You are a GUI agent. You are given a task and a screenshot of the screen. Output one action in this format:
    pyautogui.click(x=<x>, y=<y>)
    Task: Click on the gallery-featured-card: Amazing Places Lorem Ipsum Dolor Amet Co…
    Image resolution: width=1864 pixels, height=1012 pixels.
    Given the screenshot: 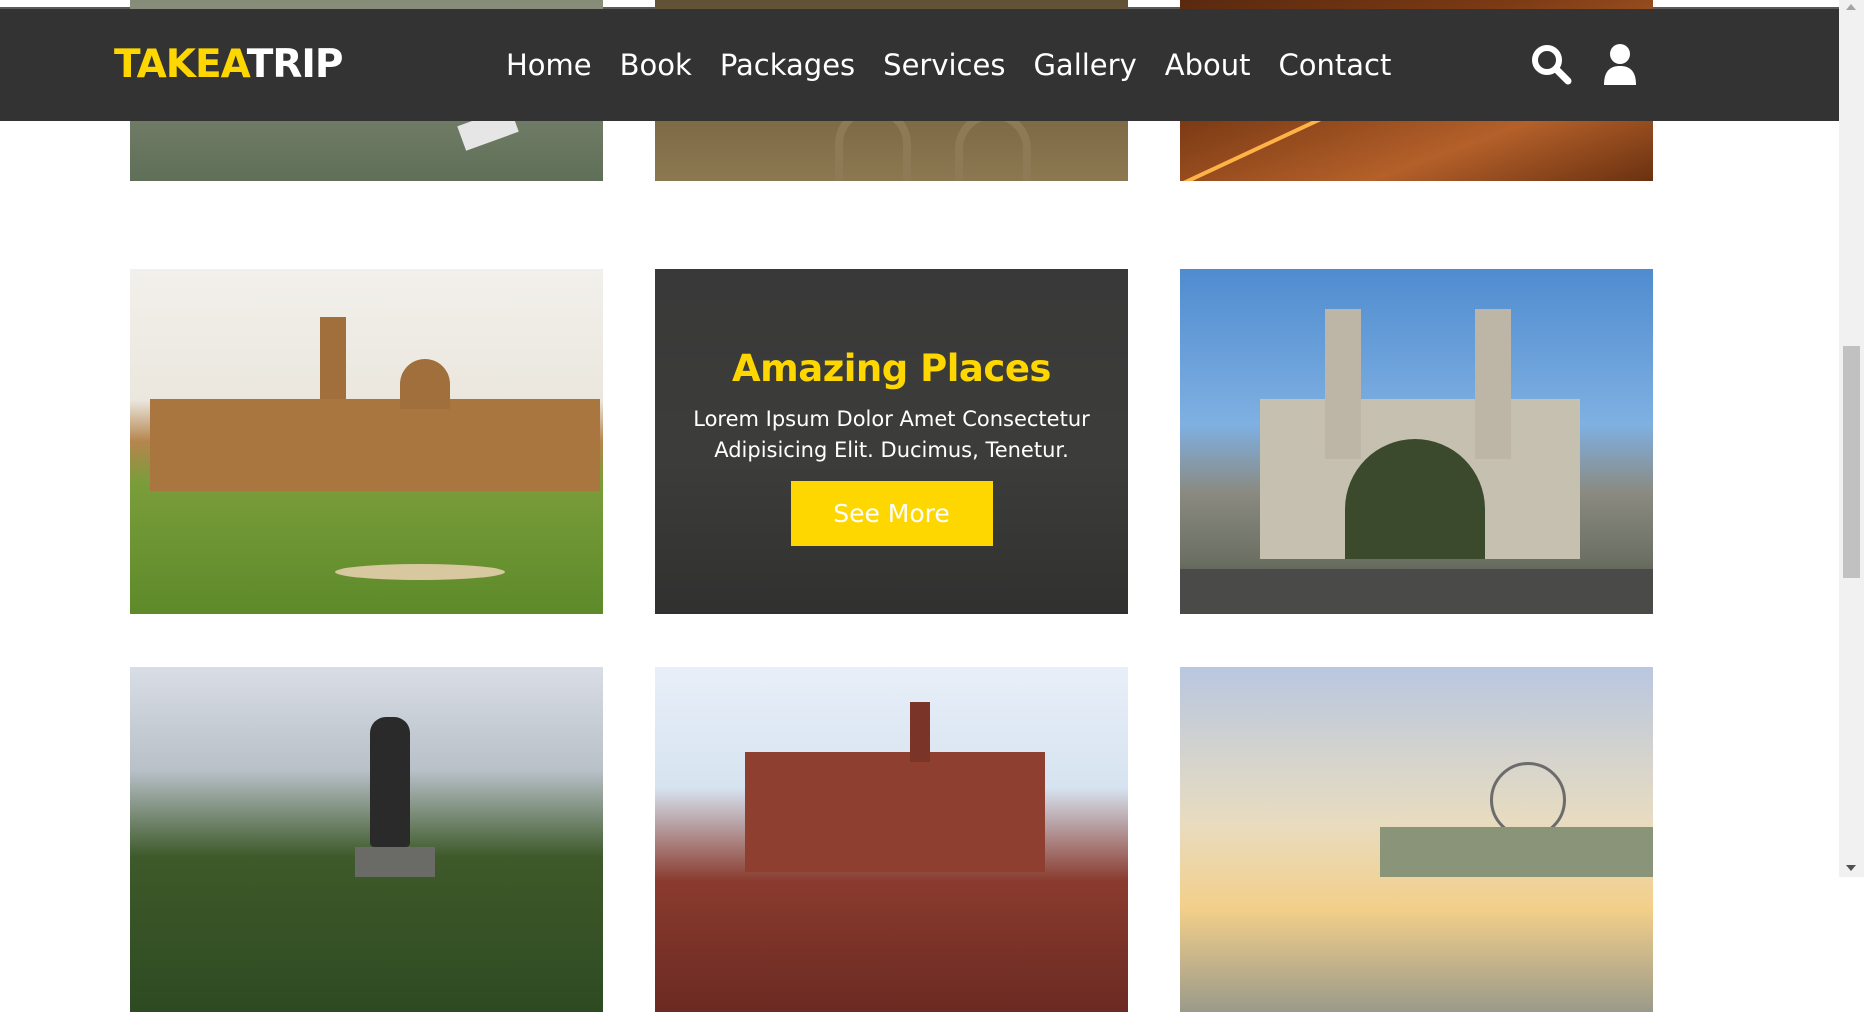 What is the action you would take?
    pyautogui.click(x=891, y=441)
    